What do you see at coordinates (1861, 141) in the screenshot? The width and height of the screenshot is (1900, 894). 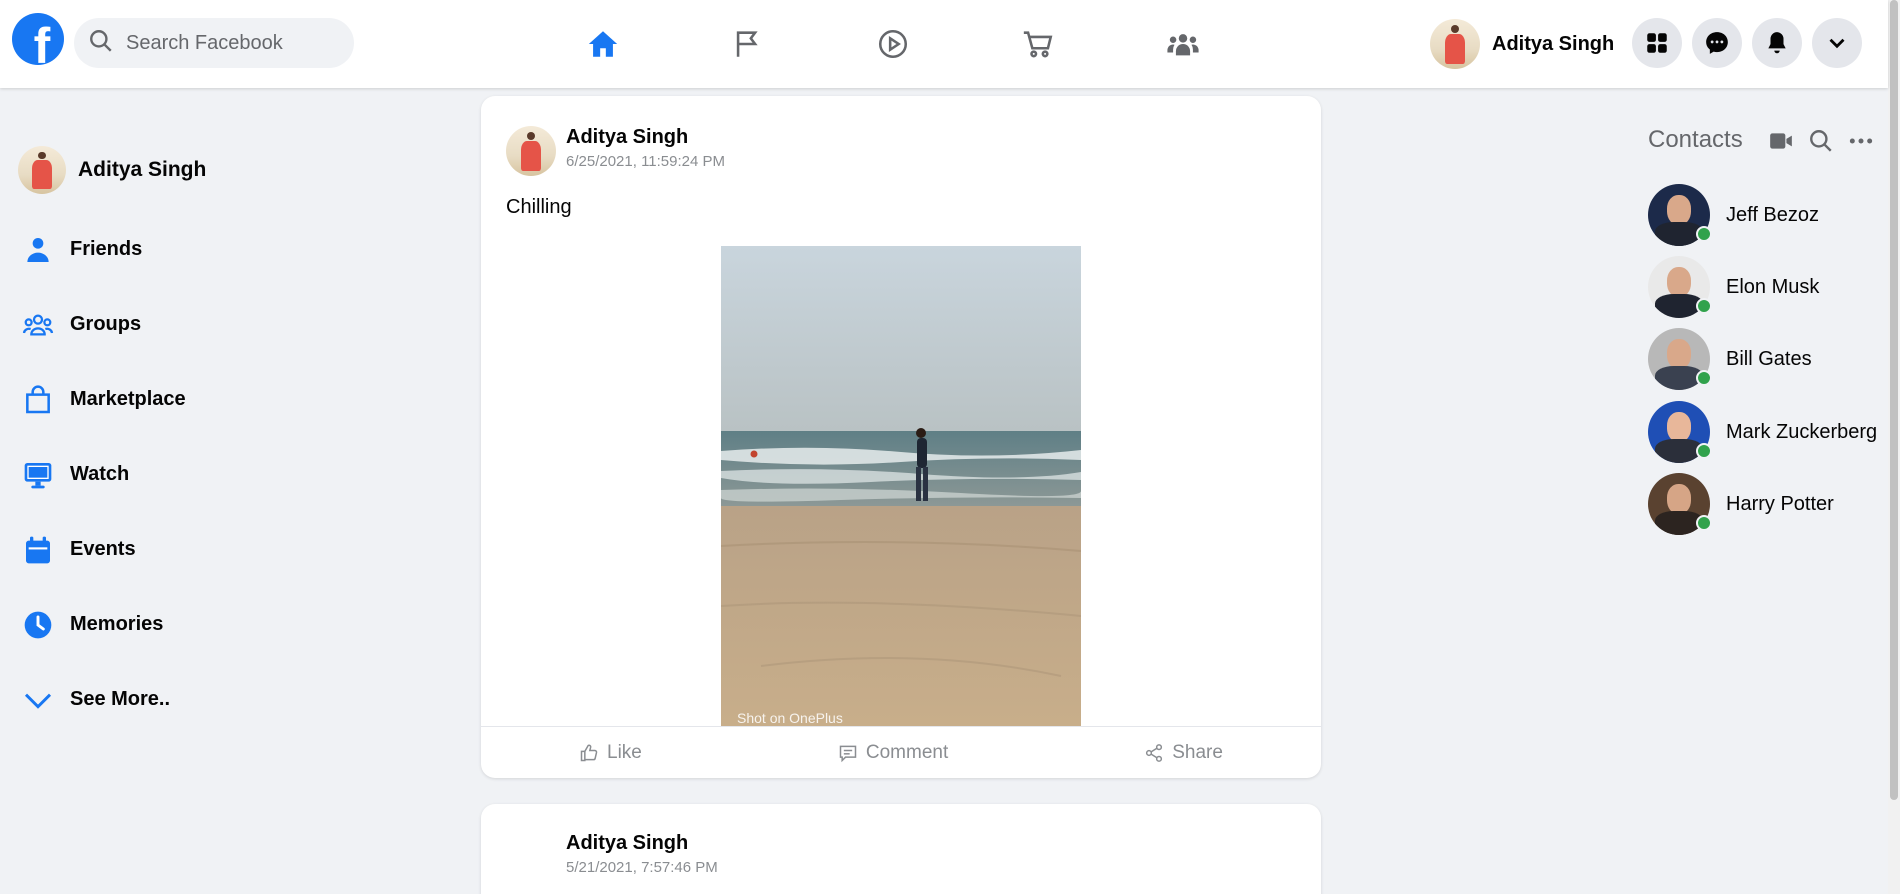 I see `more-options-icon` at bounding box center [1861, 141].